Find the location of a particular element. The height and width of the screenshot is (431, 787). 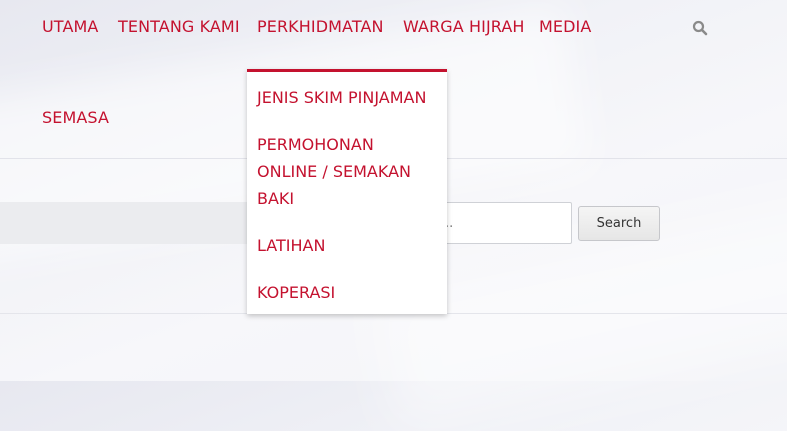

dropdown-item-koperasi: KOPERASI is located at coordinates (349, 292).